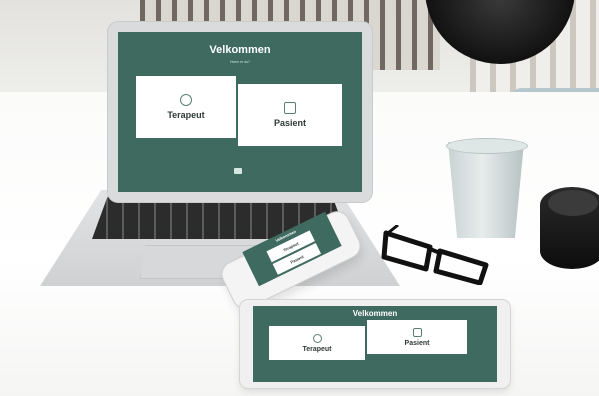  I want to click on patient-icon, so click(290, 108).